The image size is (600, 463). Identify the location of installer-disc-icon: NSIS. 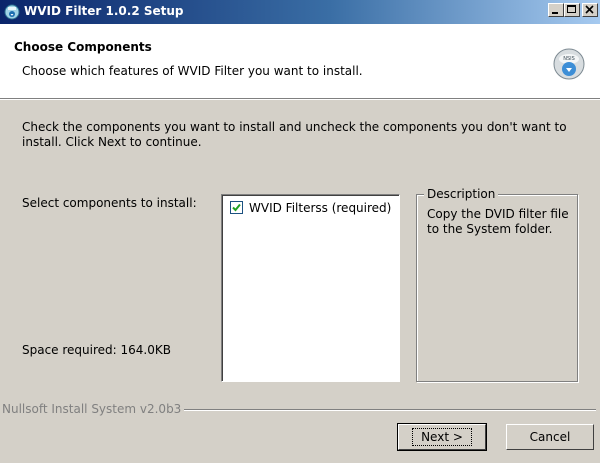
(569, 64).